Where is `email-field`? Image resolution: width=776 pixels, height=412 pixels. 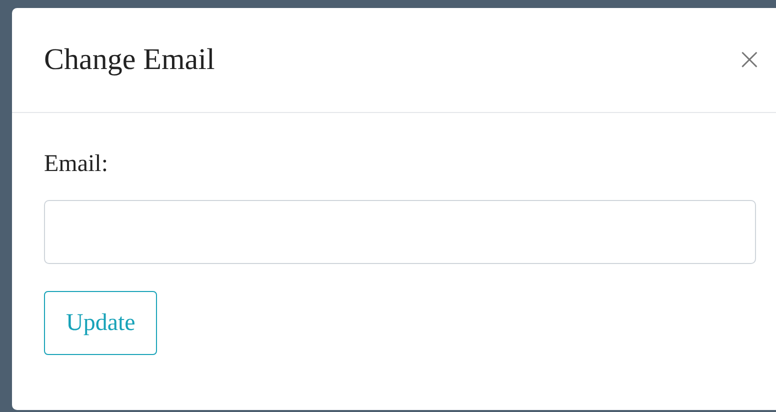 email-field is located at coordinates (400, 232).